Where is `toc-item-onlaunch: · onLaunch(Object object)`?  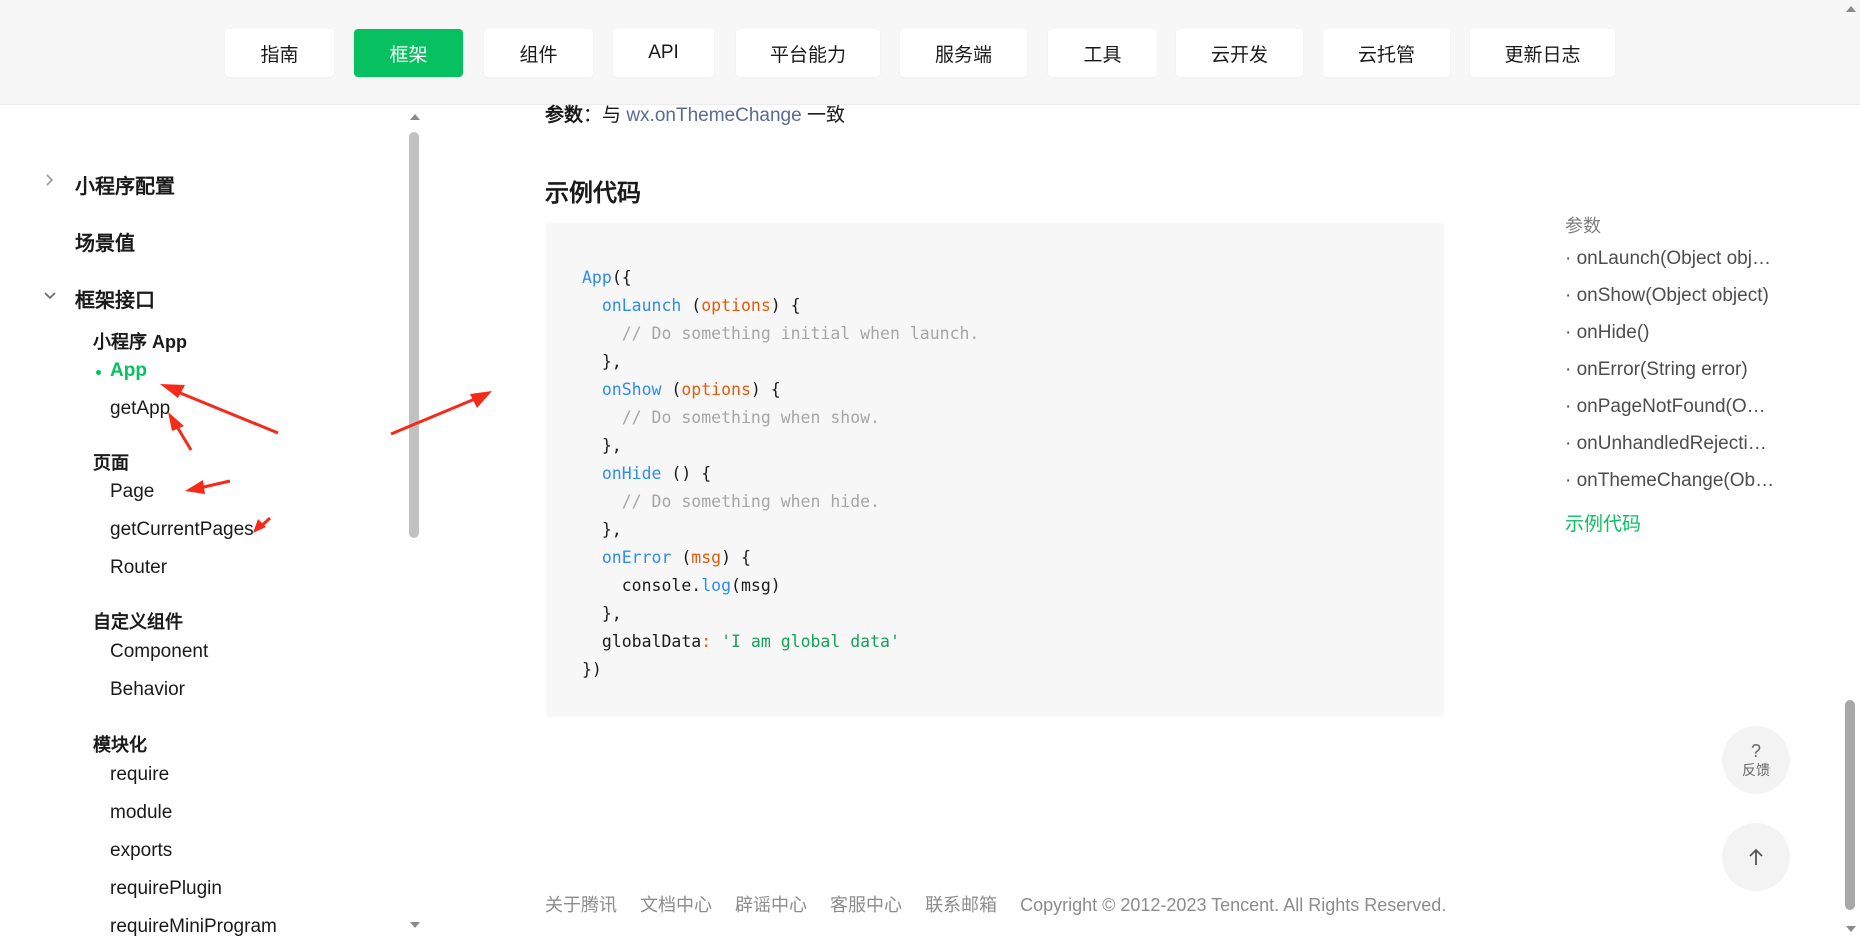 toc-item-onlaunch: · onLaunch(Object object) is located at coordinates (1670, 259).